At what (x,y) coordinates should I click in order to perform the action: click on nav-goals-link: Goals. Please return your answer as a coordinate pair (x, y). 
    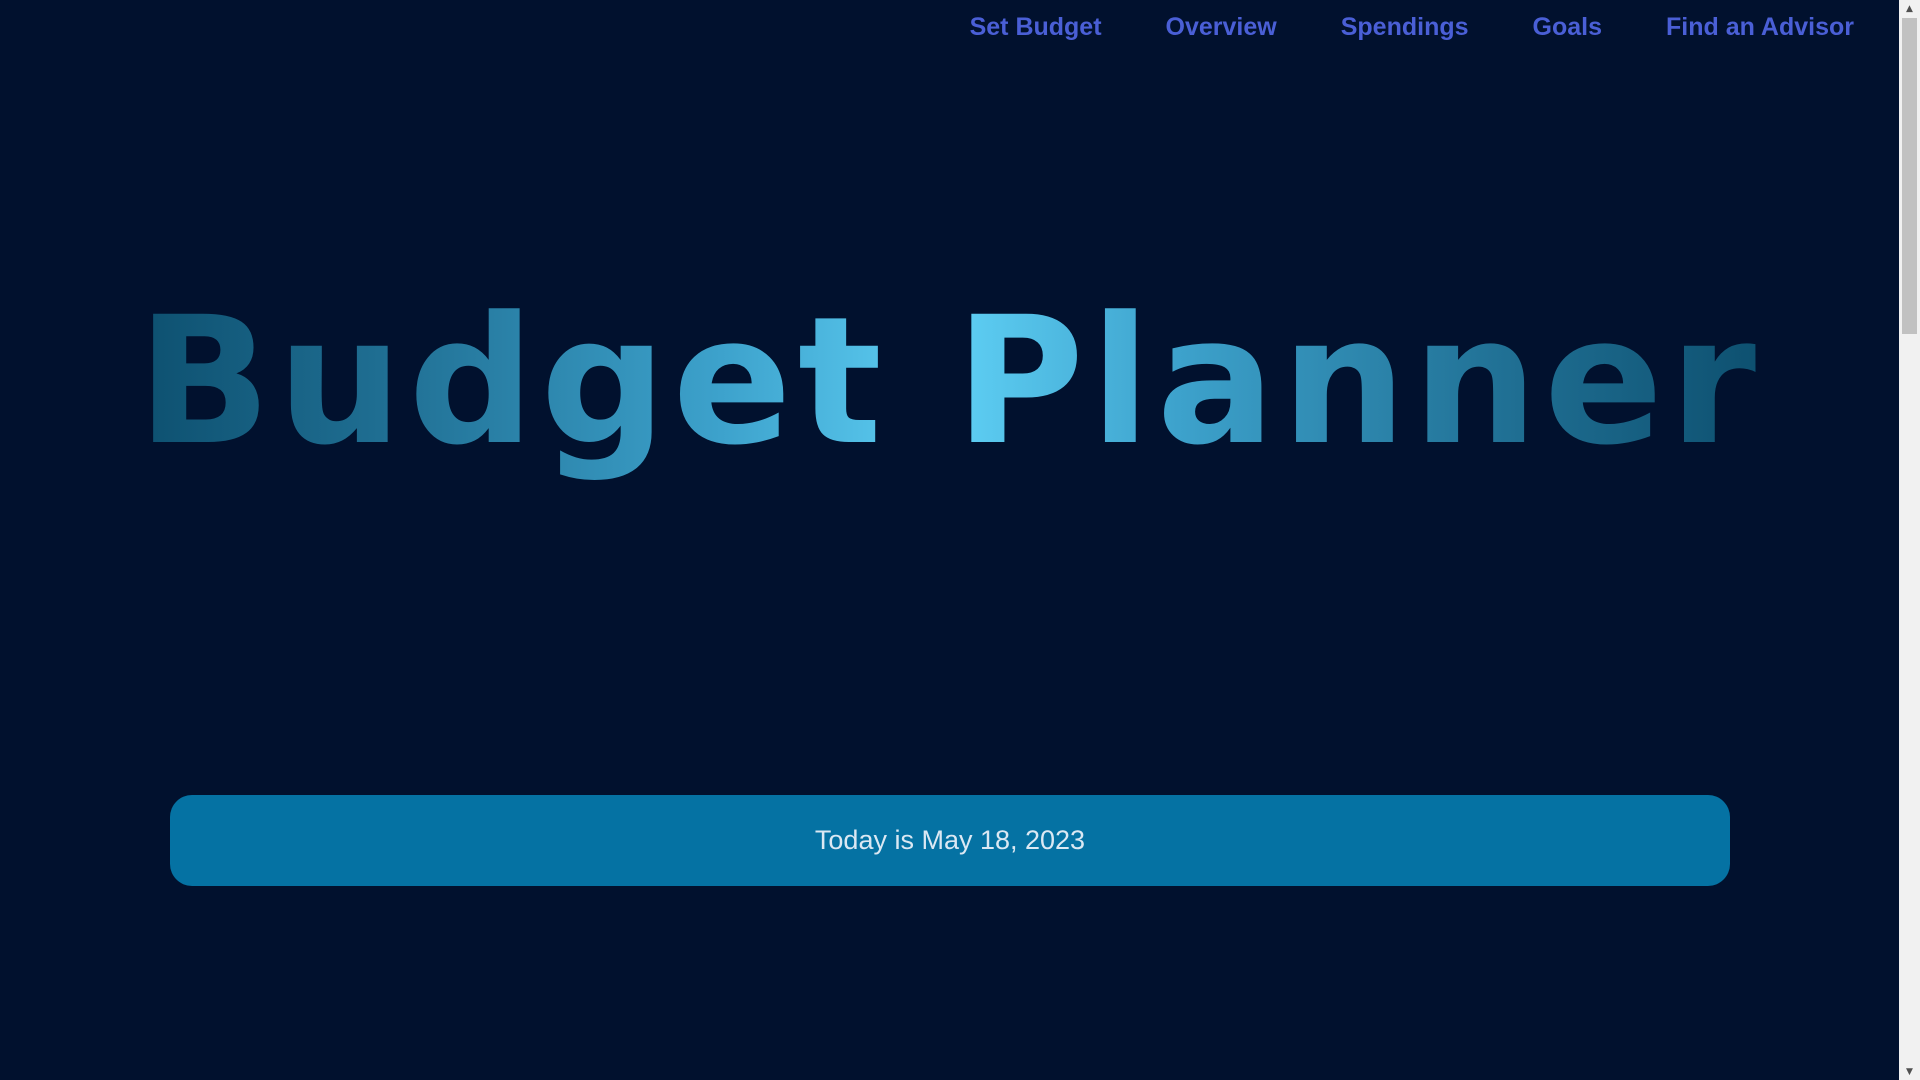
    Looking at the image, I should click on (1567, 27).